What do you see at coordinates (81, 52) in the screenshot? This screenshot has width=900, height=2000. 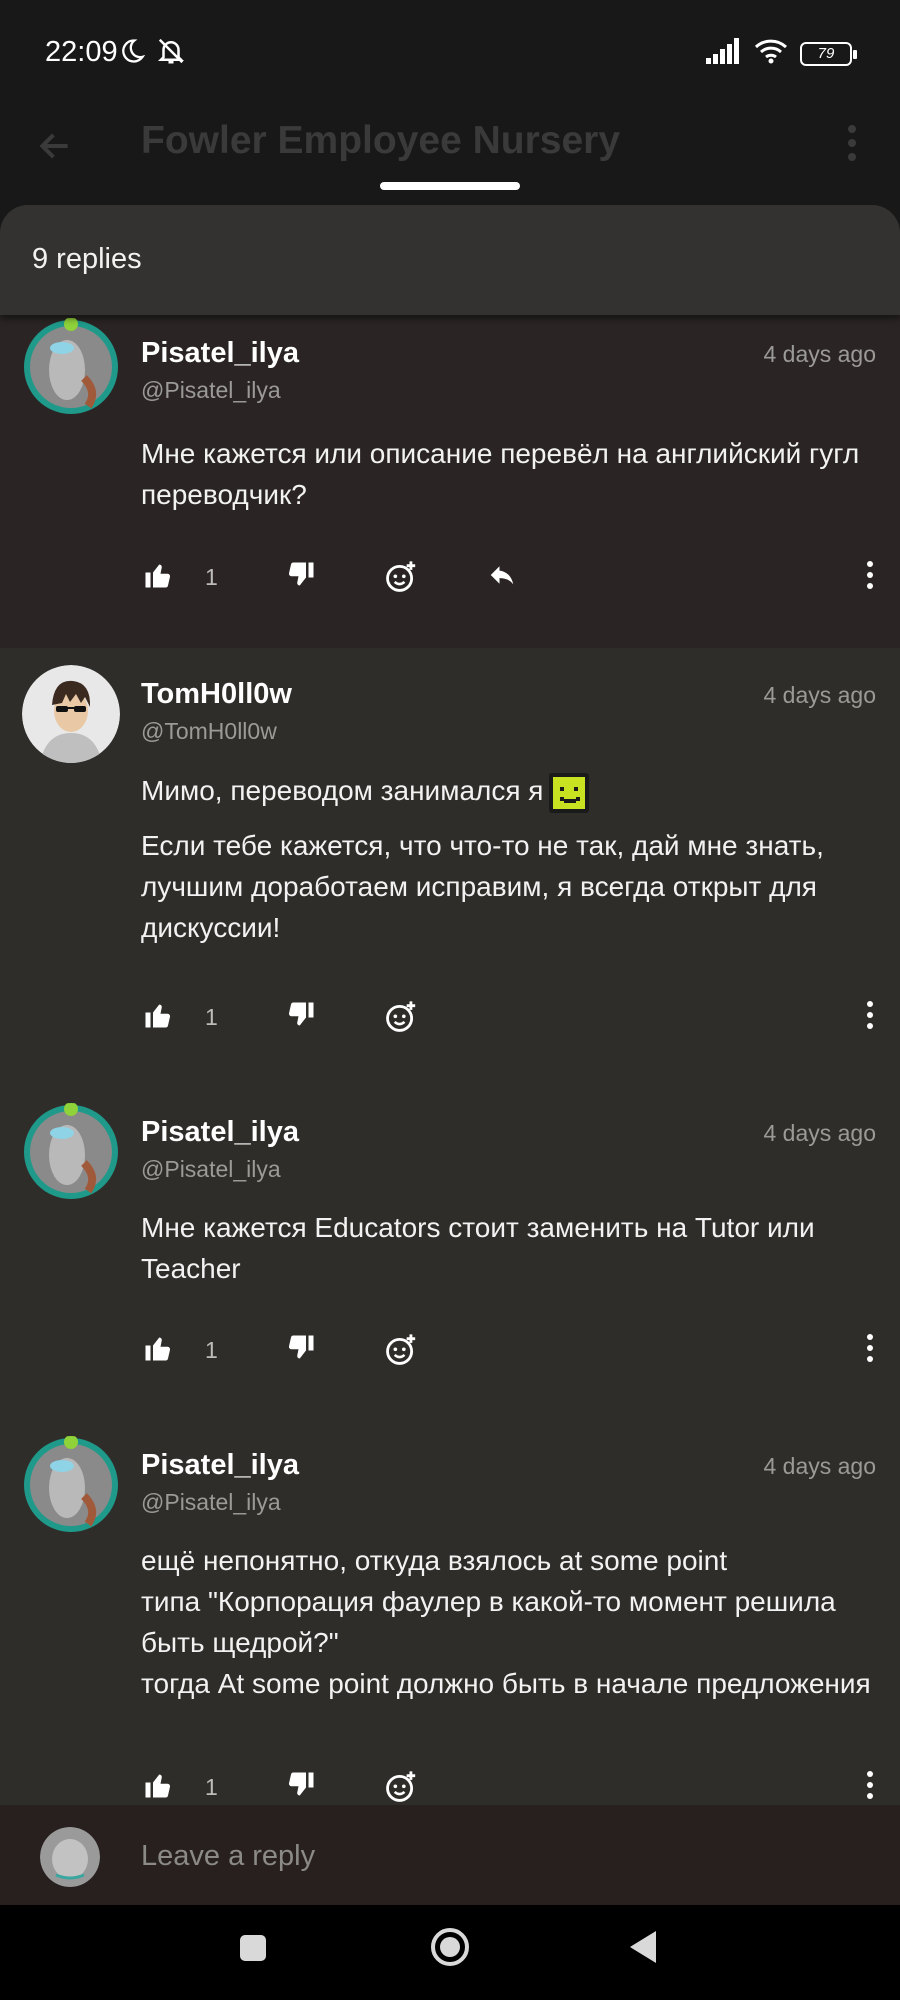 I see `status-time: 22:09` at bounding box center [81, 52].